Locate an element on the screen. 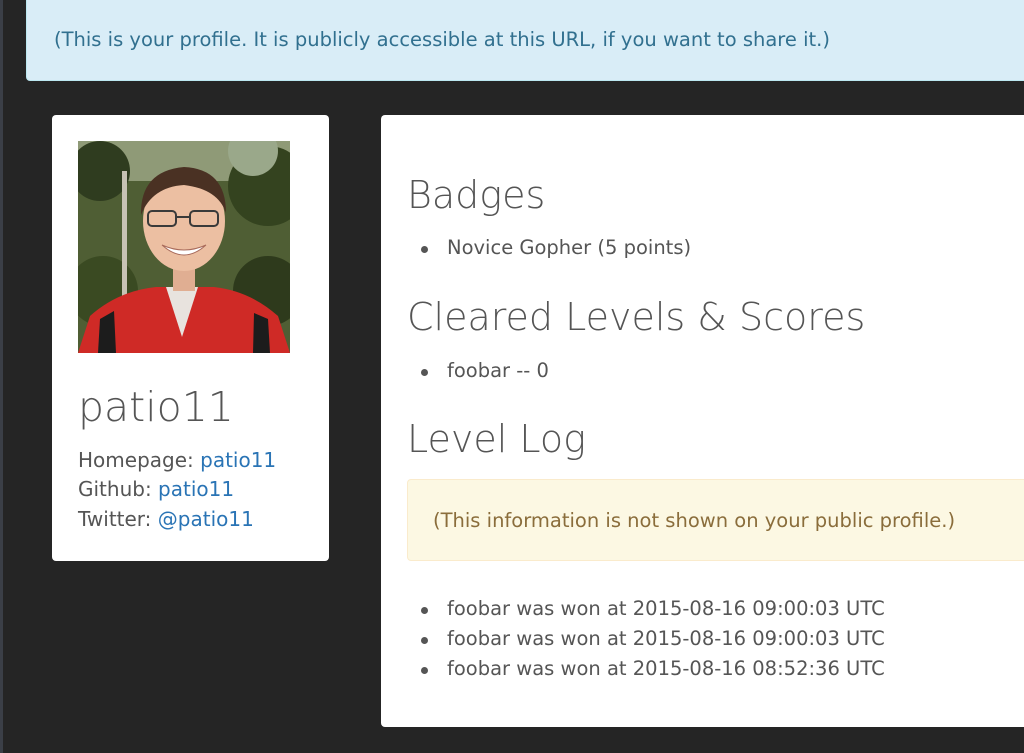 This screenshot has width=1024, height=753. homepage-row: Homepage: patio11 is located at coordinates (177, 460).